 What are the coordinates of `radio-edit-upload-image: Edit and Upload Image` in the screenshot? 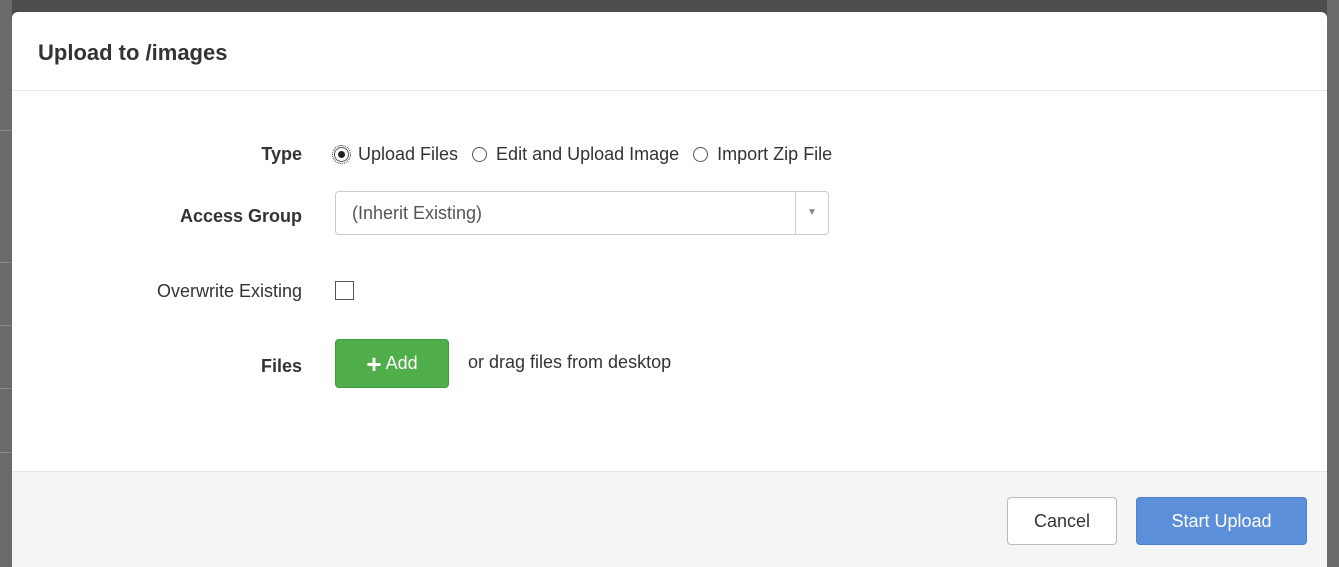 It's located at (575, 154).